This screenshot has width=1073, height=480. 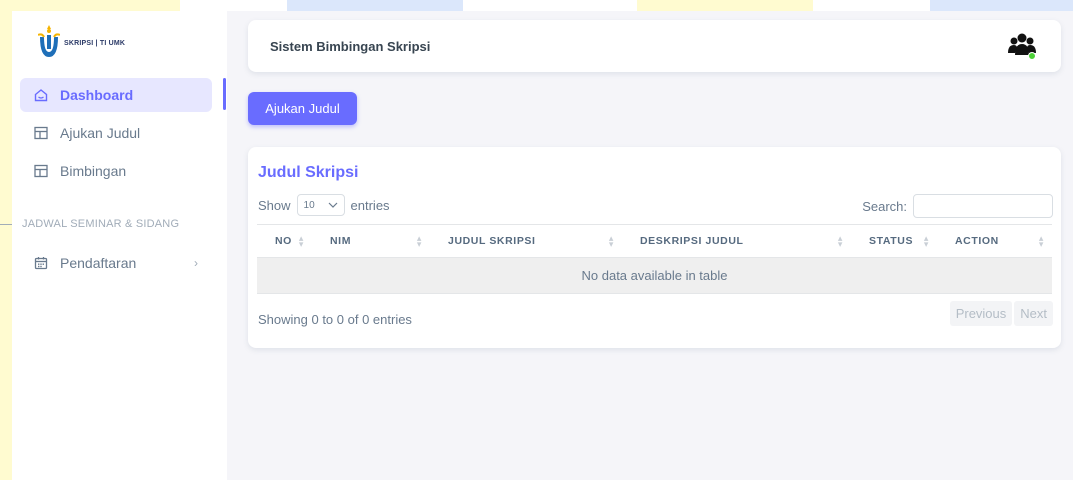 I want to click on left-decorative-edge, so click(x=6, y=240).